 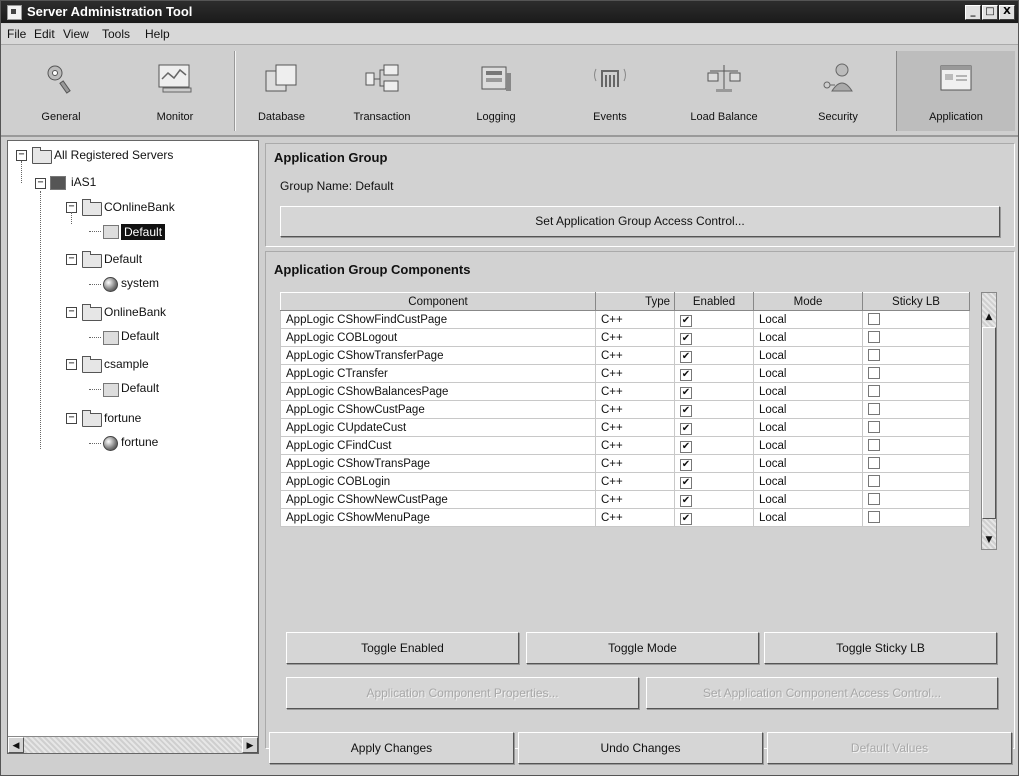 What do you see at coordinates (973, 12) in the screenshot?
I see `minimize-button: _` at bounding box center [973, 12].